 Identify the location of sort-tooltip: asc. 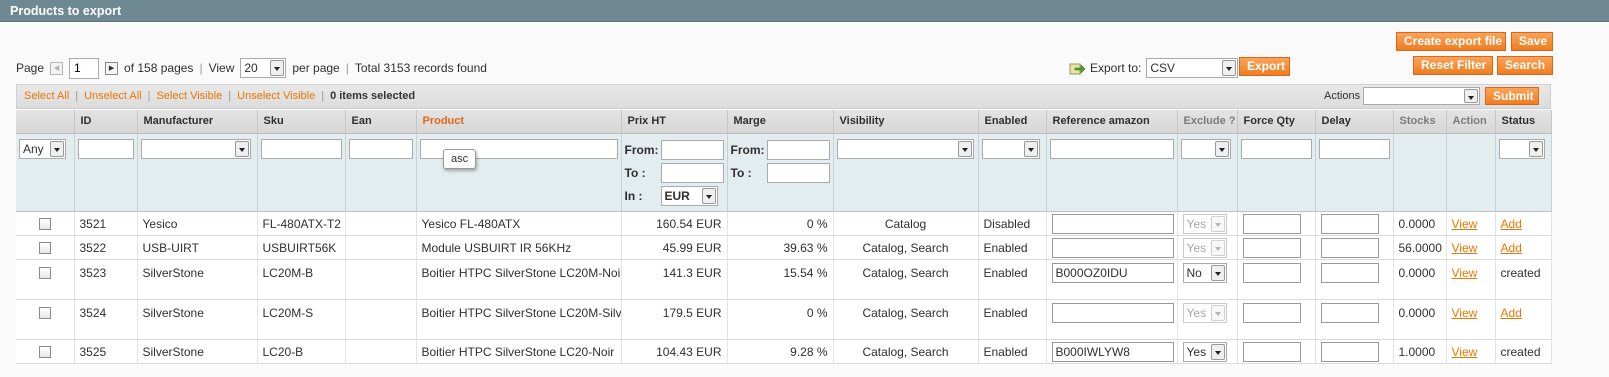
(460, 159).